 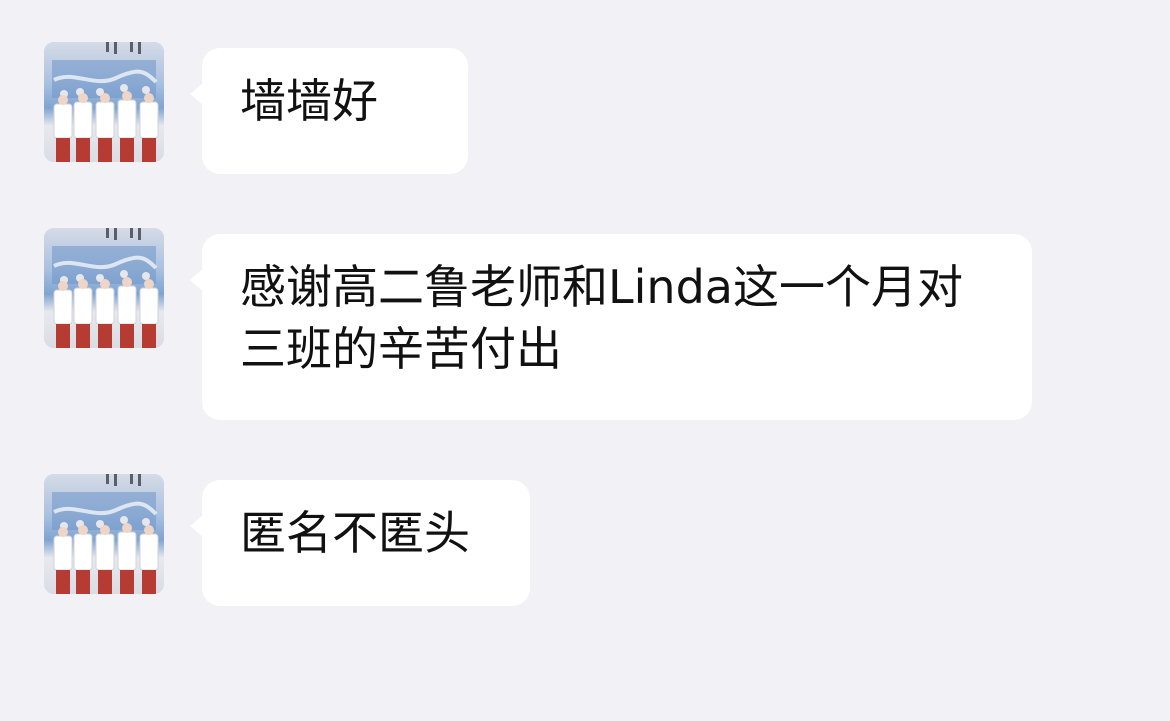 What do you see at coordinates (601, 318) in the screenshot?
I see `message-text: 感谢高二鲁老师和Linda这一个月对三班的辛苦付出` at bounding box center [601, 318].